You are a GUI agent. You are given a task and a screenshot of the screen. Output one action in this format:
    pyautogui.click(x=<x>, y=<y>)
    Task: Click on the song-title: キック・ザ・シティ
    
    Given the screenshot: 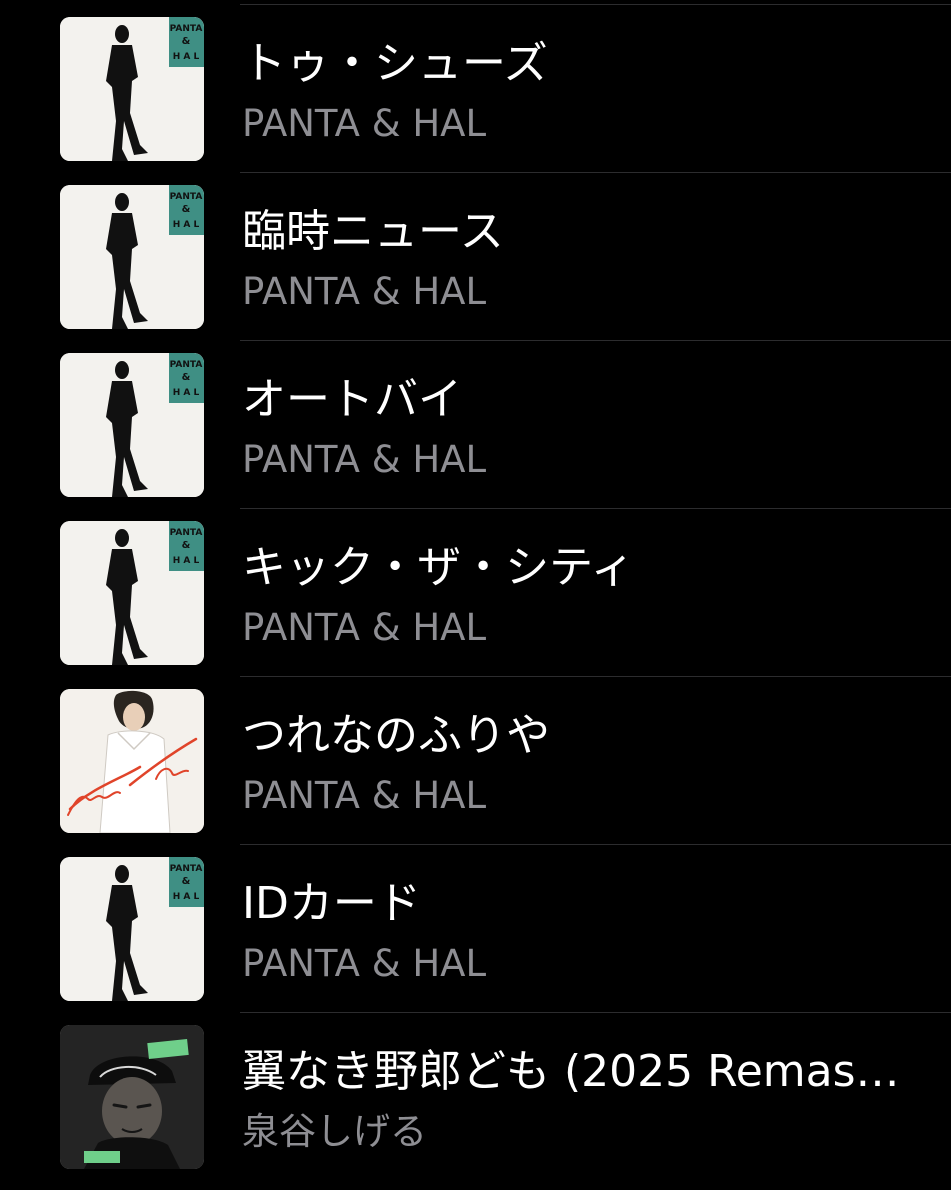 What is the action you would take?
    pyautogui.click(x=438, y=567)
    